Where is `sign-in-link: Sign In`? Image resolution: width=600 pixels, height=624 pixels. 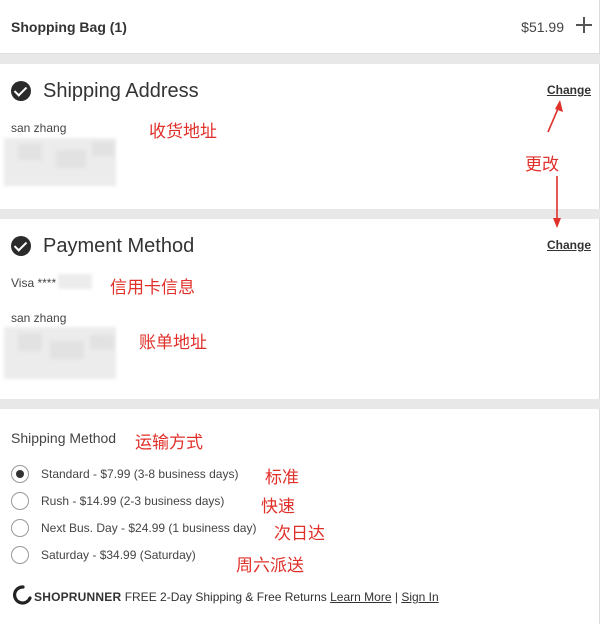 sign-in-link: Sign In is located at coordinates (419, 597).